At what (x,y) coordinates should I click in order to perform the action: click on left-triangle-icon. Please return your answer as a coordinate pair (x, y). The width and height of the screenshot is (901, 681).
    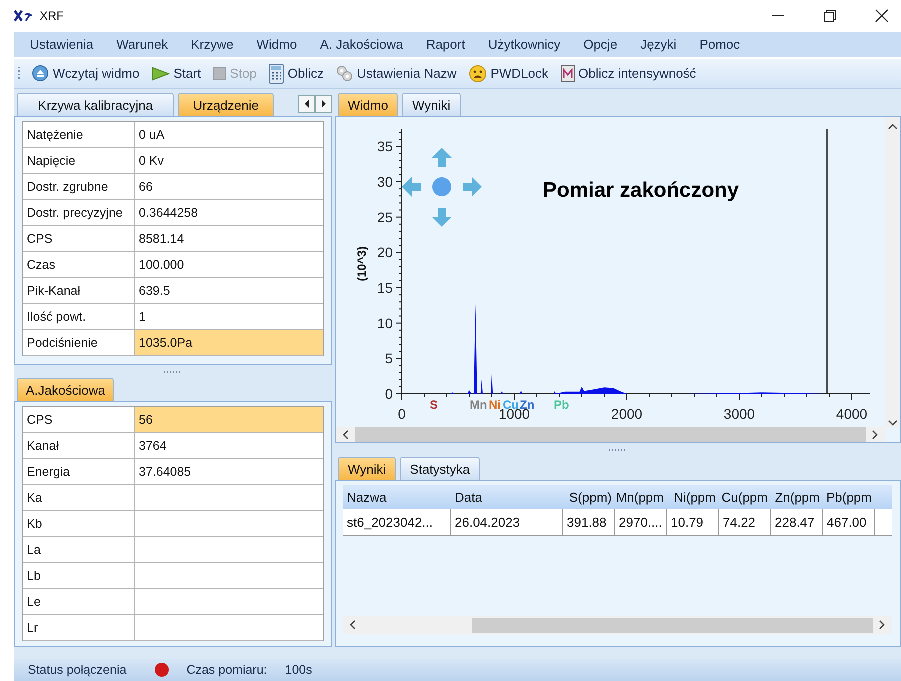
    Looking at the image, I should click on (307, 104).